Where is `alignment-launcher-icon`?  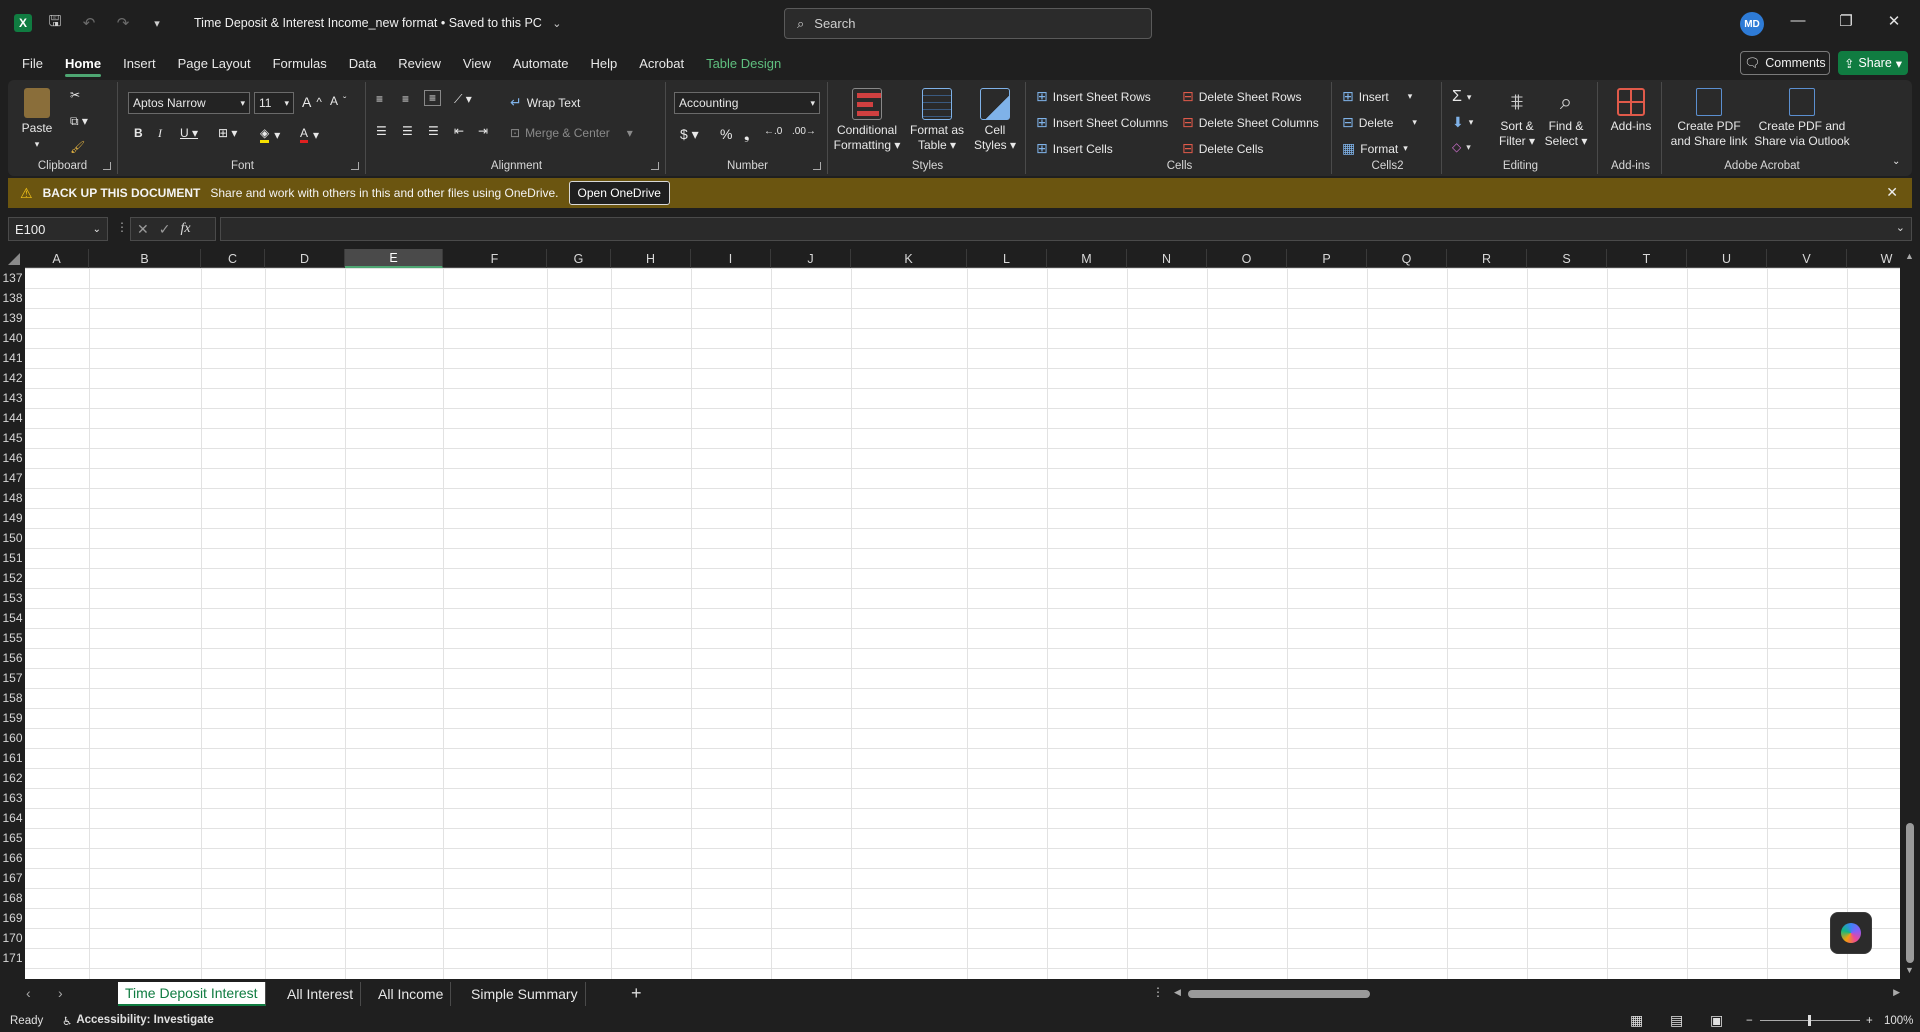 alignment-launcher-icon is located at coordinates (655, 166).